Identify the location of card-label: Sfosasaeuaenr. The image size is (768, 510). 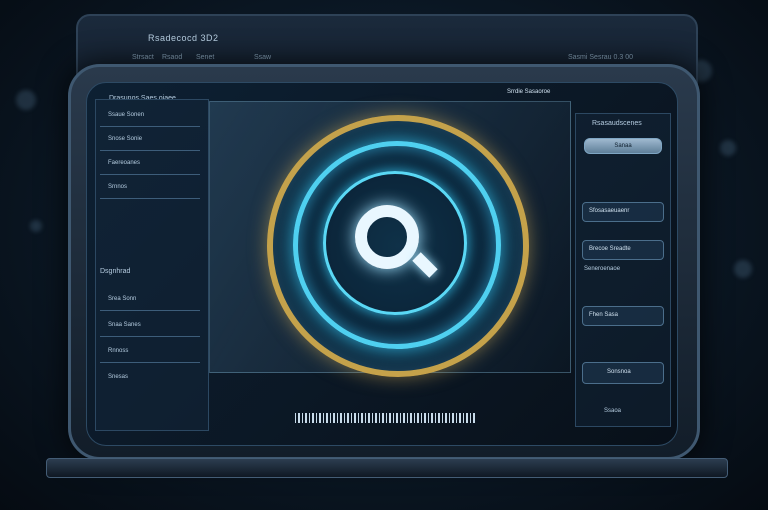
(609, 211).